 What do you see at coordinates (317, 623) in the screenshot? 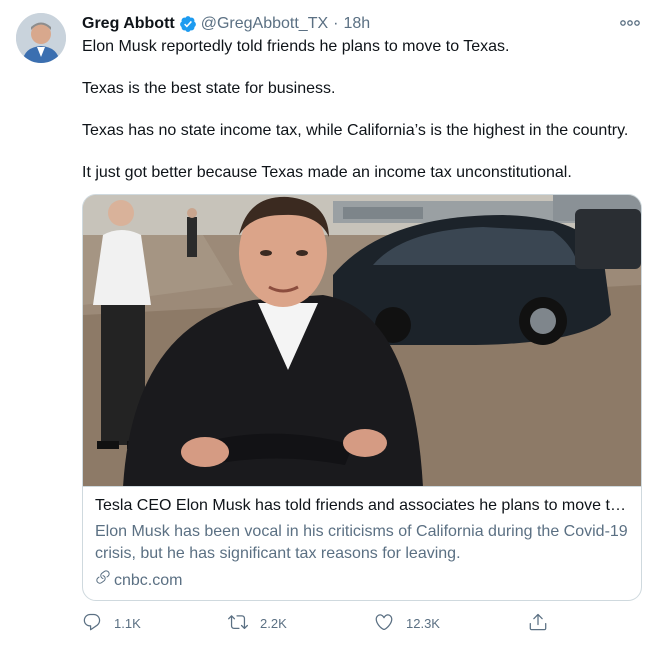
I see `action-bar: 1.1K 2.2K 12.3K` at bounding box center [317, 623].